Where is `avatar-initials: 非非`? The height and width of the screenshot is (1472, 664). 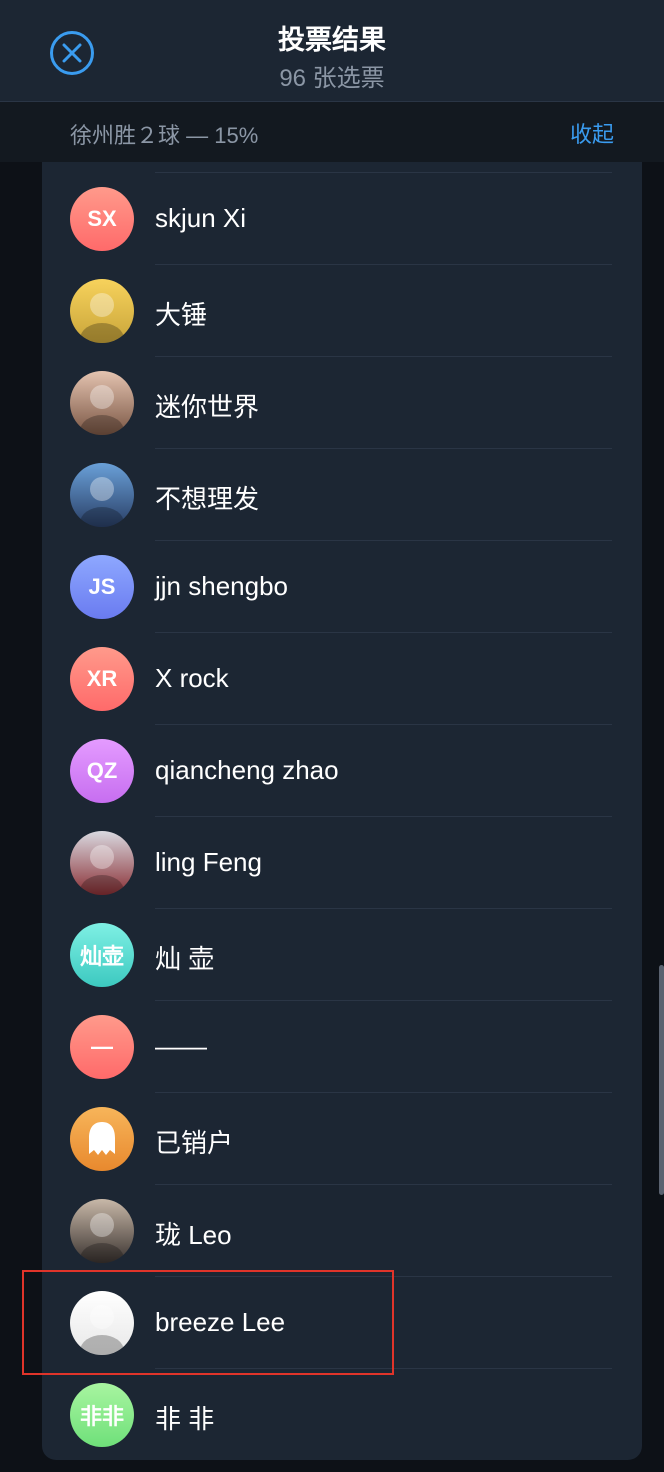 avatar-initials: 非非 is located at coordinates (101, 1416).